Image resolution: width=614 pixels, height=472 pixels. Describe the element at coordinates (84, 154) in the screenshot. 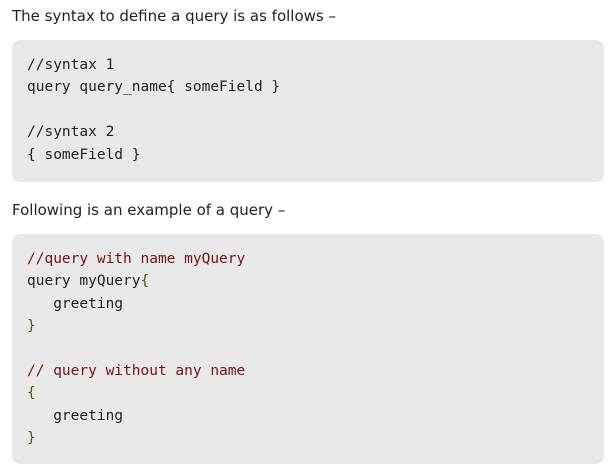

I see `code-line: { someField }` at that location.